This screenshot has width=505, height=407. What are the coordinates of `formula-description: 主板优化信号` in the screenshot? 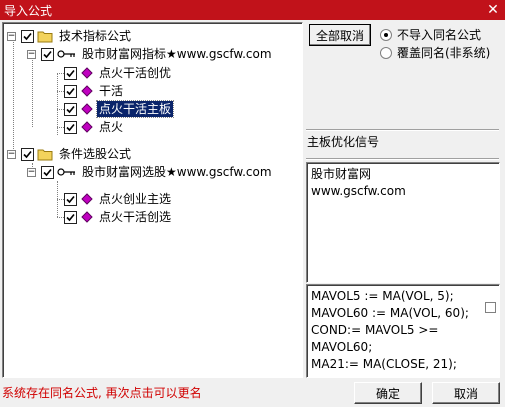 It's located at (343, 142).